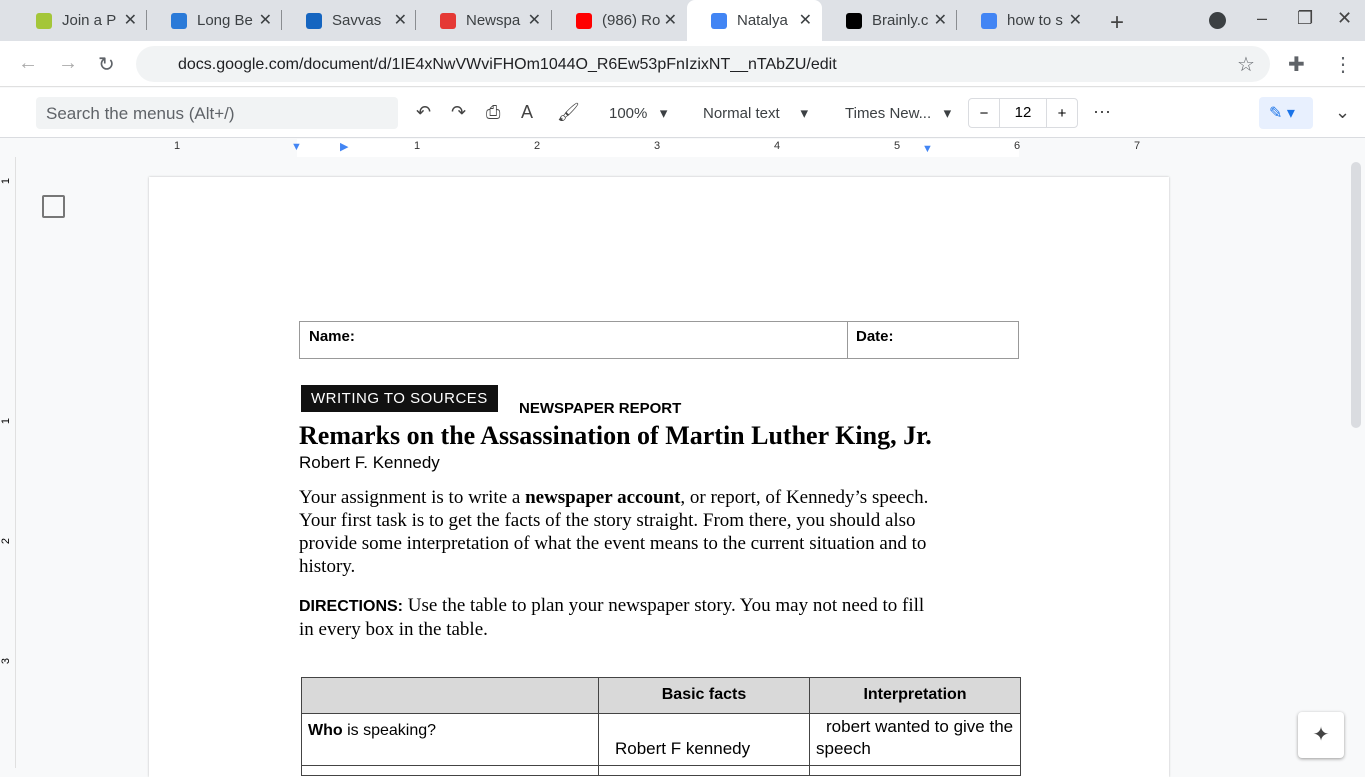 The width and height of the screenshot is (1365, 777). I want to click on tab-title: (986) Ro, so click(631, 20).